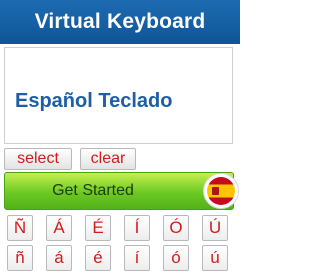 The height and width of the screenshot is (274, 320). What do you see at coordinates (215, 191) in the screenshot?
I see `flag-emblem` at bounding box center [215, 191].